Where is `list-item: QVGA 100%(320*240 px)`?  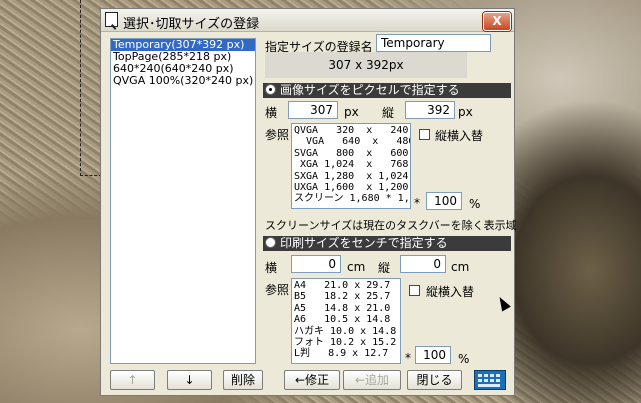 list-item: QVGA 100%(320*240 px) is located at coordinates (183, 81).